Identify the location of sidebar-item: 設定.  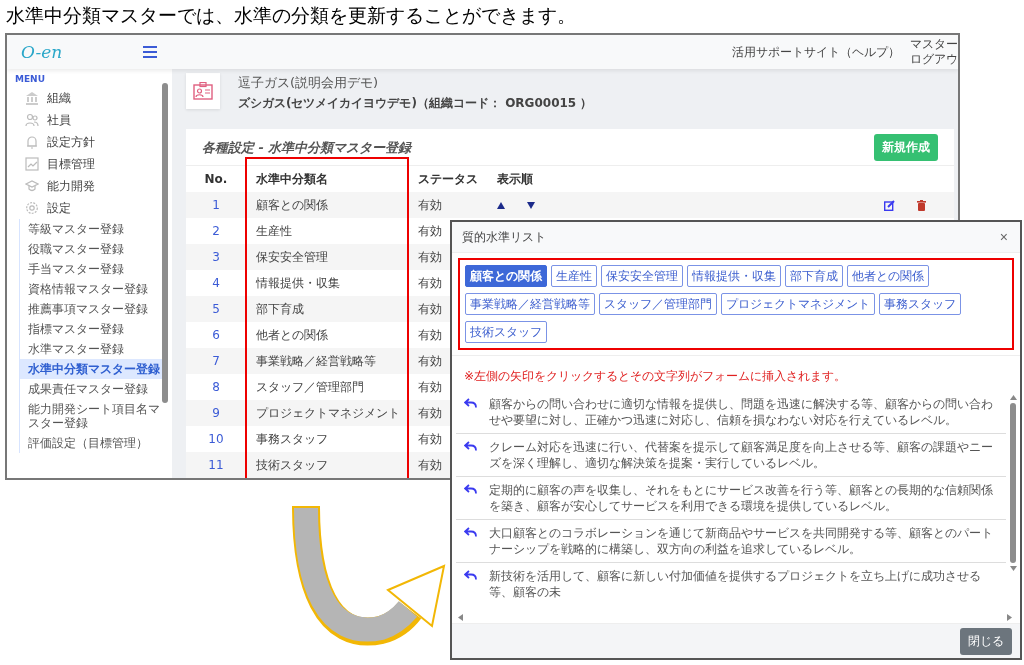
(93, 208).